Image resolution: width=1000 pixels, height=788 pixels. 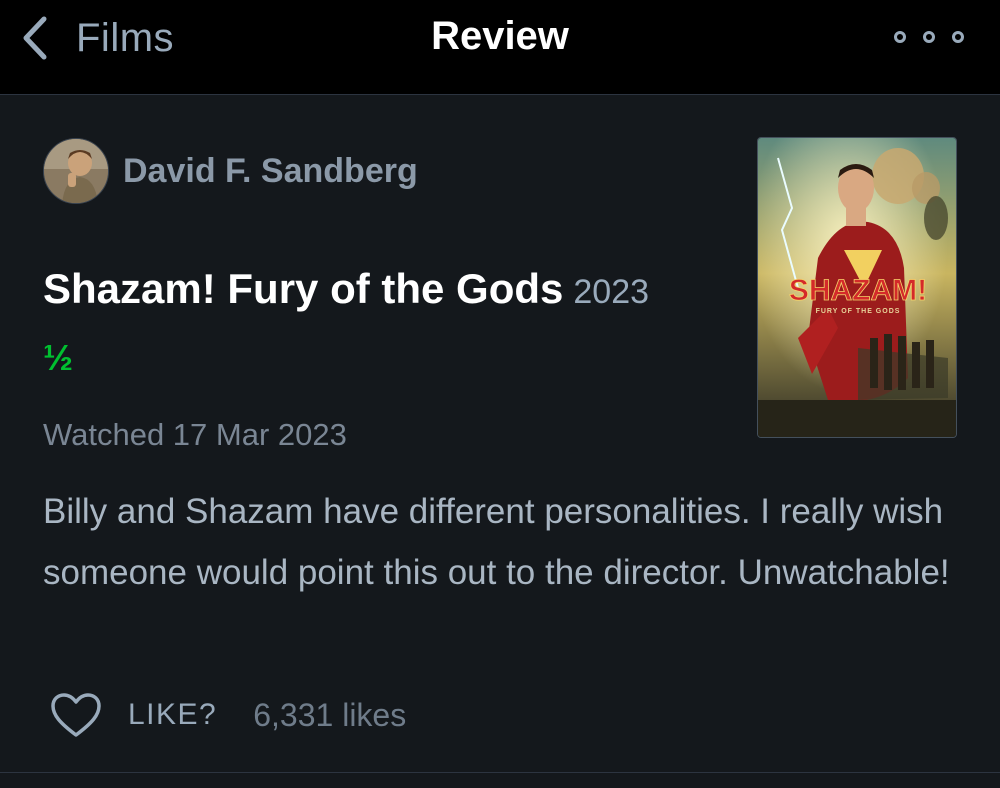 I want to click on likes-count: 6,331 likes, so click(x=329, y=715).